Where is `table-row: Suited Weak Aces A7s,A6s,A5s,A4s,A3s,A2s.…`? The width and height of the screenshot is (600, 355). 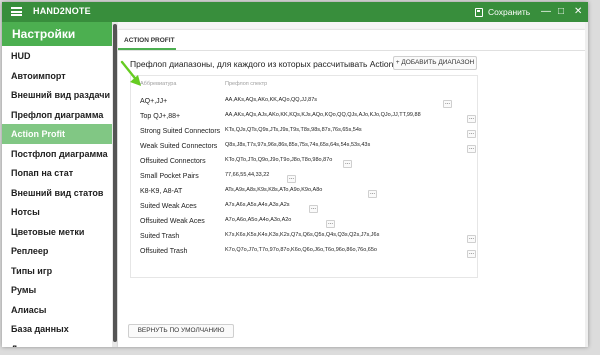 table-row: Suited Weak Aces A7s,A6s,A5s,A4s,A3s,A2s.… is located at coordinates (304, 207).